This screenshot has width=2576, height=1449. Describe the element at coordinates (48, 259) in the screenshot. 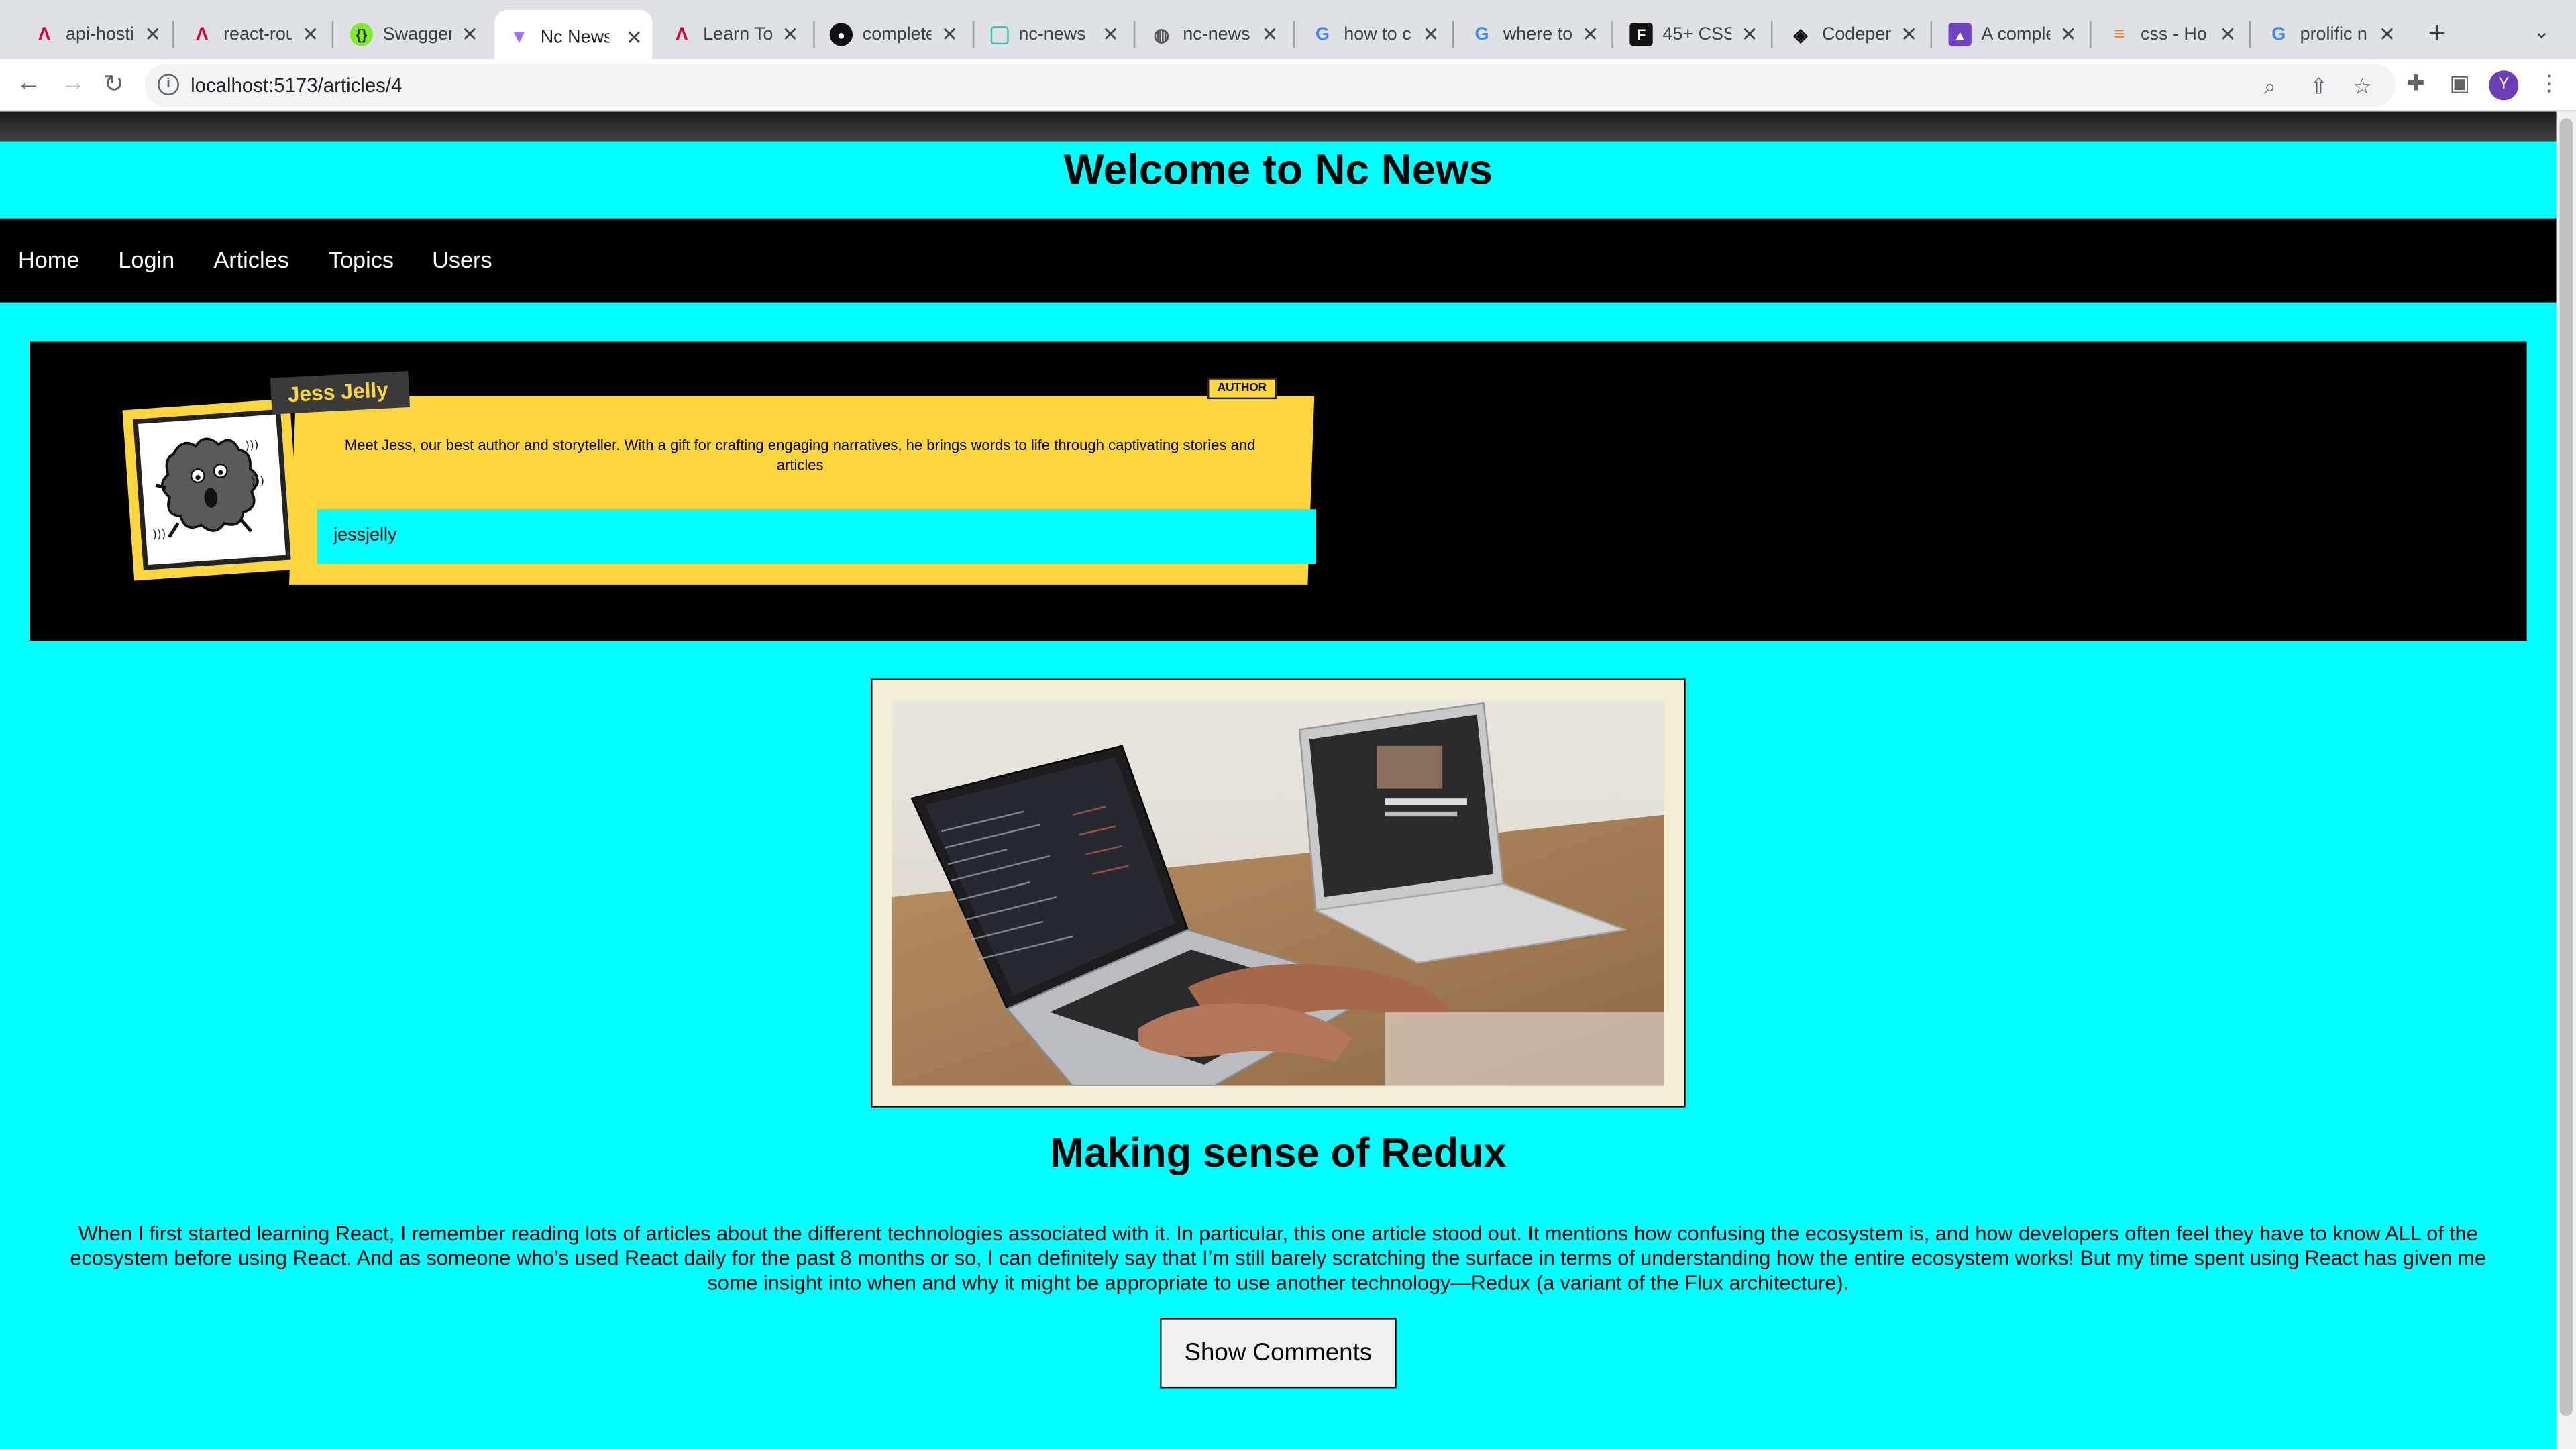

I see `nav-link-home: Home` at that location.